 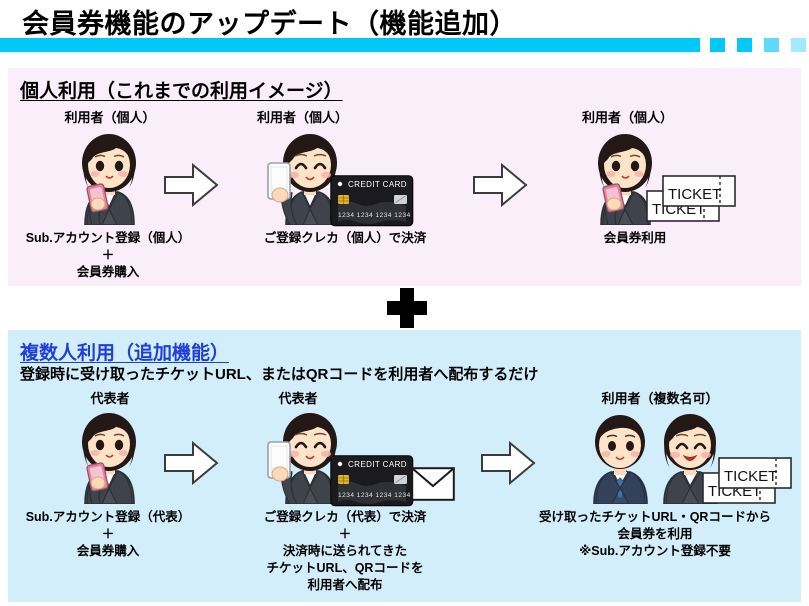 What do you see at coordinates (110, 398) in the screenshot?
I see `label-group-step1-actor: 代表者` at bounding box center [110, 398].